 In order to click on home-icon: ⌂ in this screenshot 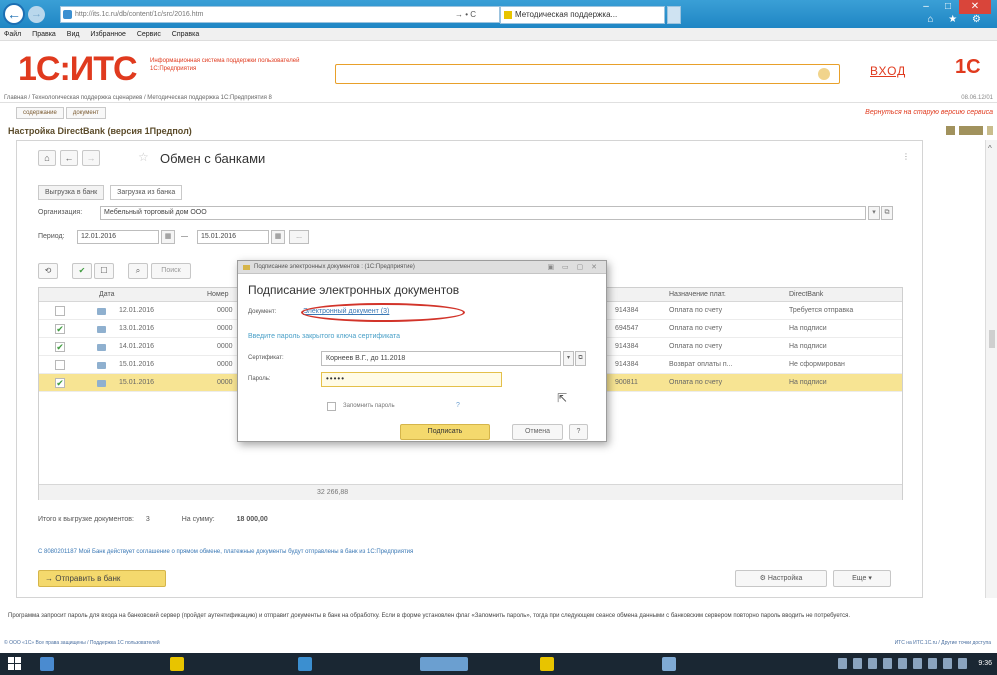, I will do `click(47, 158)`.